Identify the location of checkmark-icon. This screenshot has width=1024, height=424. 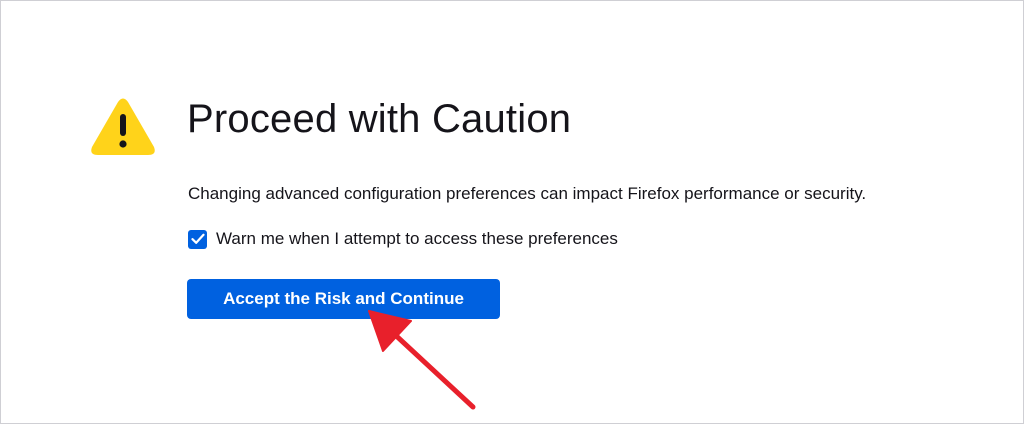
(197, 238).